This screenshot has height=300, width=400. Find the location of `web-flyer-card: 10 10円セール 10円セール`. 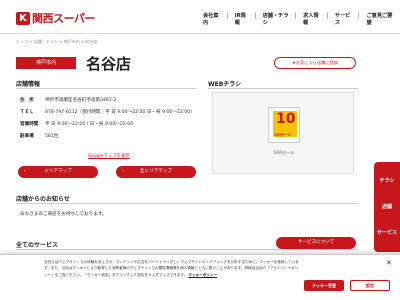

web-flyer-card: 10 10円セール 10円セール is located at coordinates (283, 133).